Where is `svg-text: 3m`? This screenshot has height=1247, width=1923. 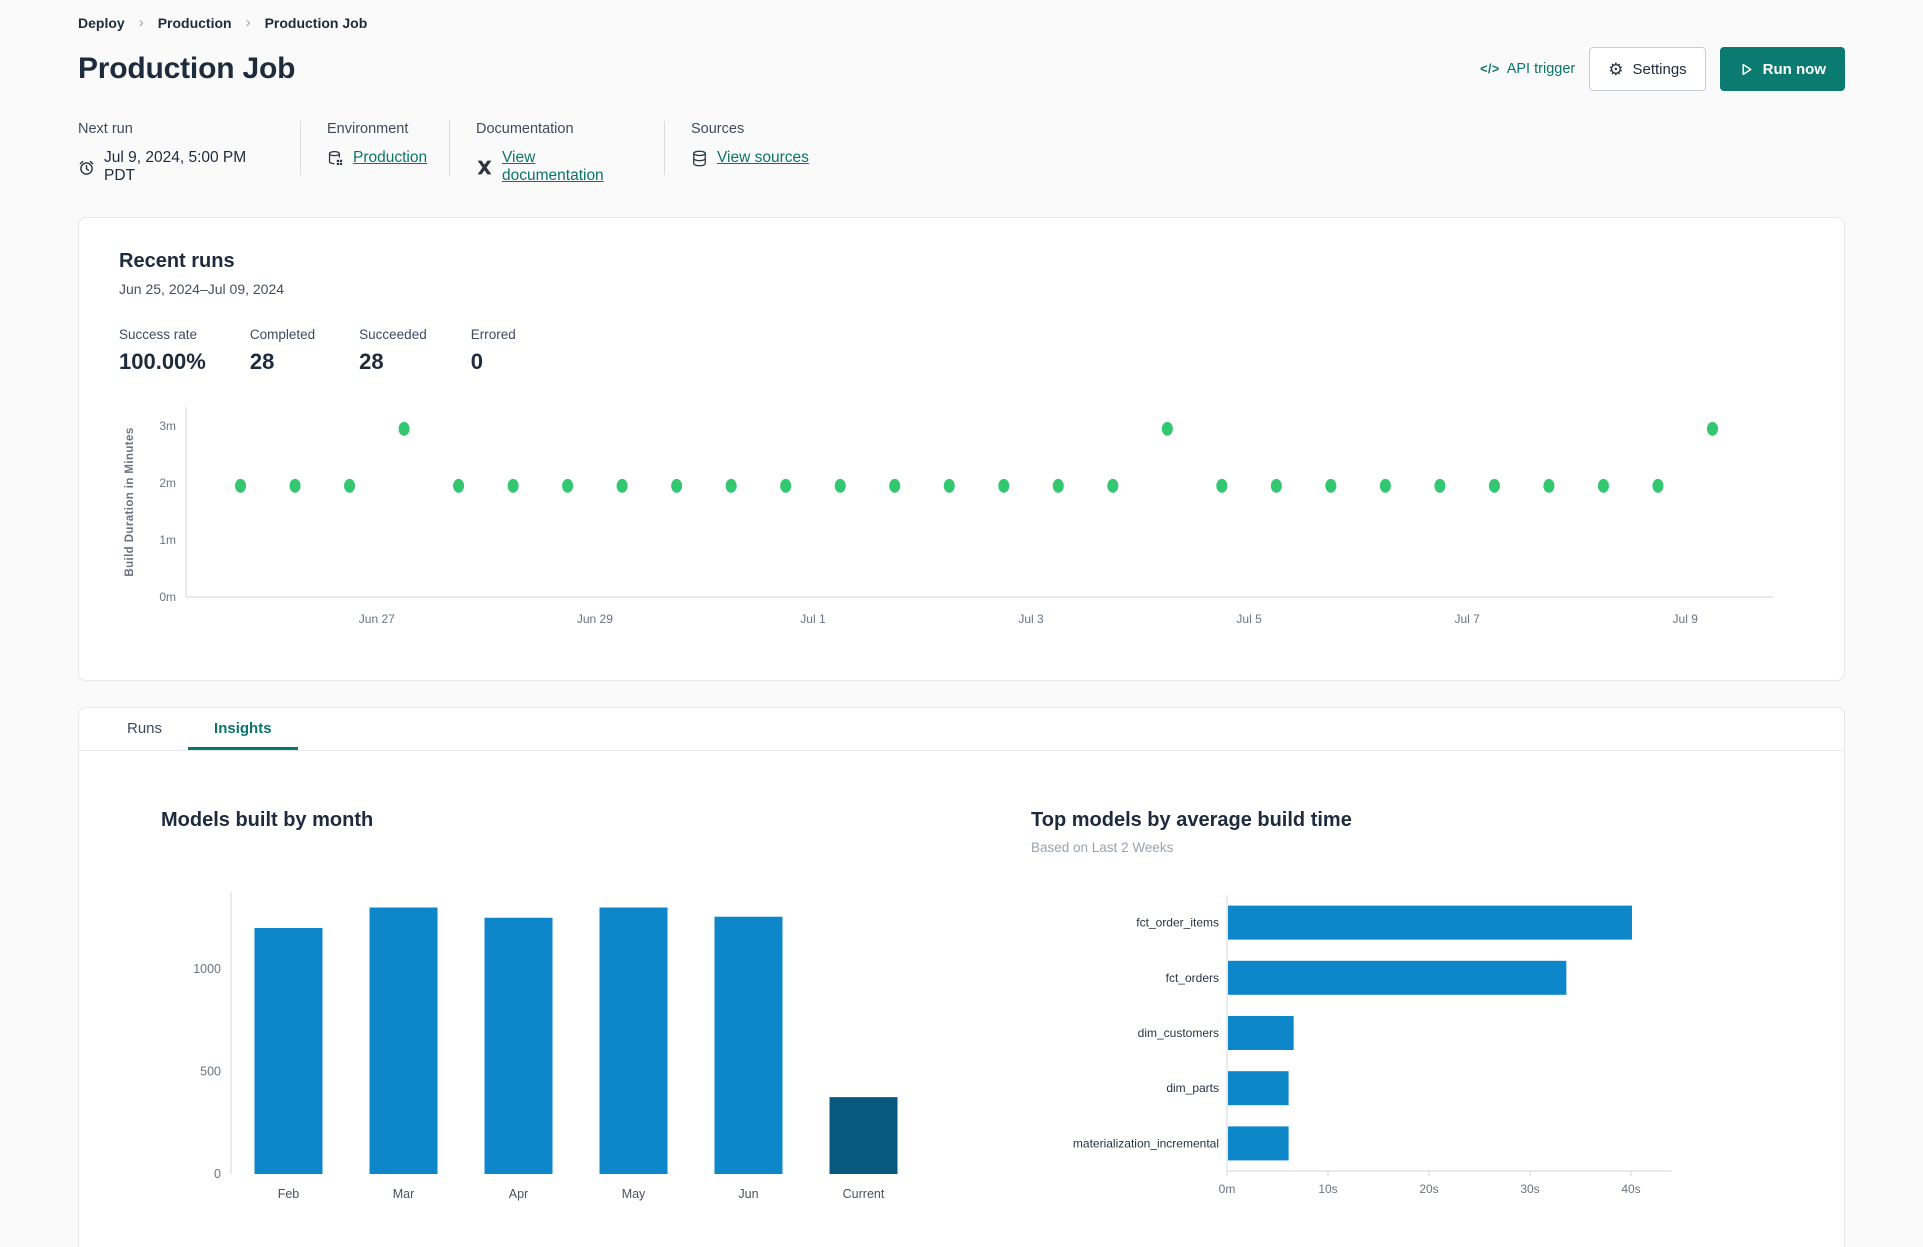
svg-text: 3m is located at coordinates (167, 426).